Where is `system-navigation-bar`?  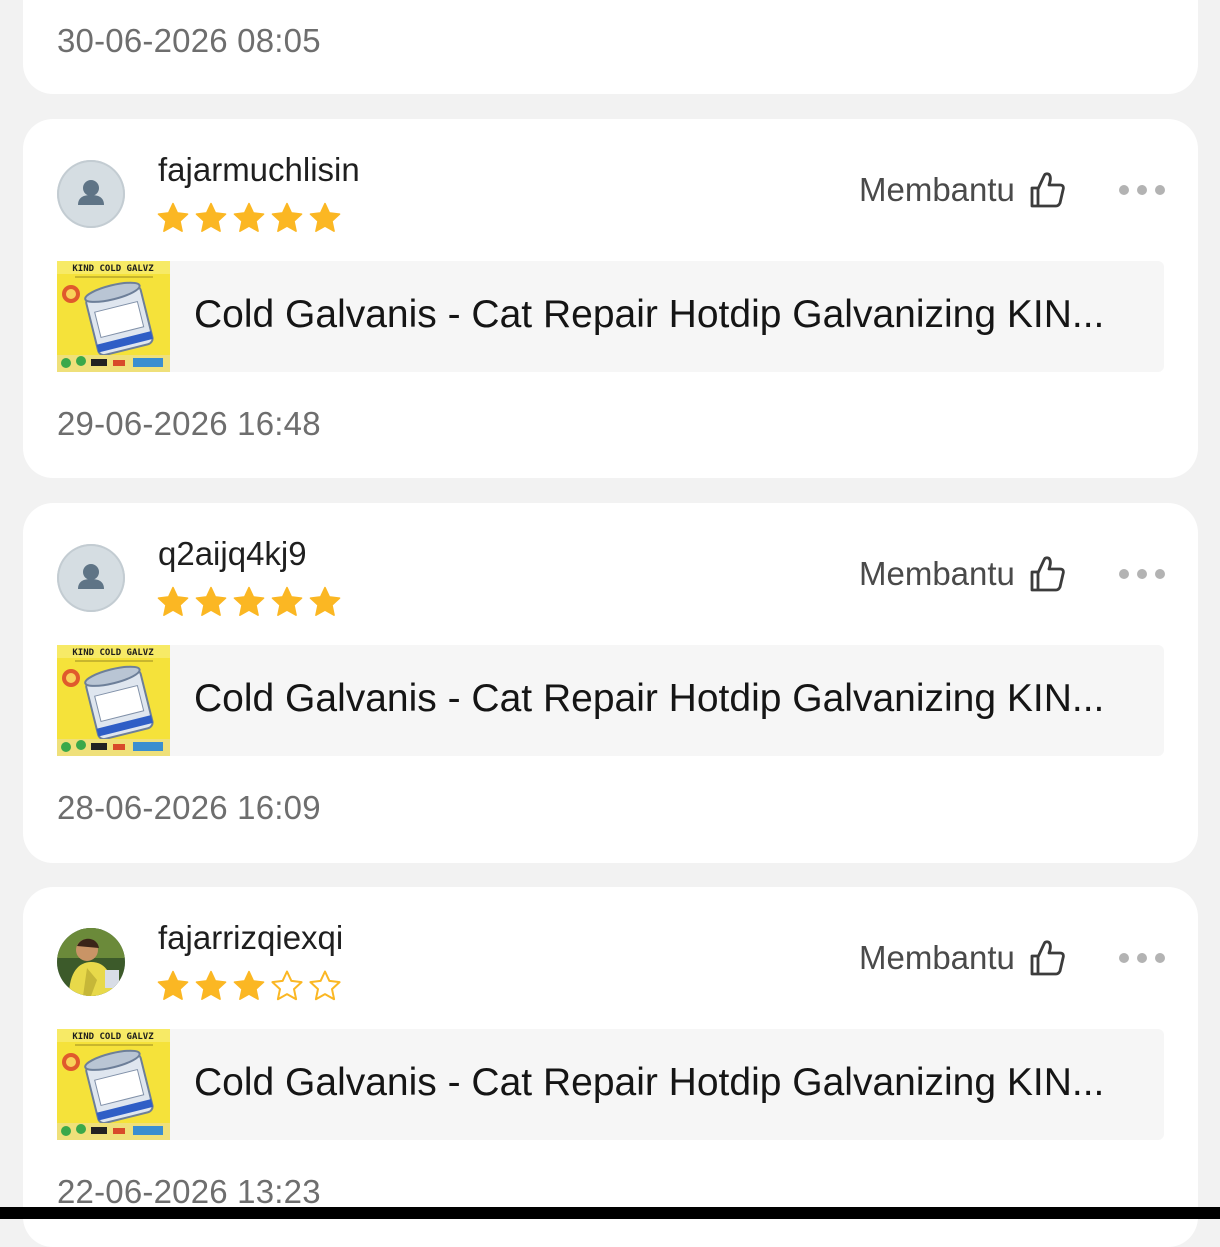
system-navigation-bar is located at coordinates (610, 1213).